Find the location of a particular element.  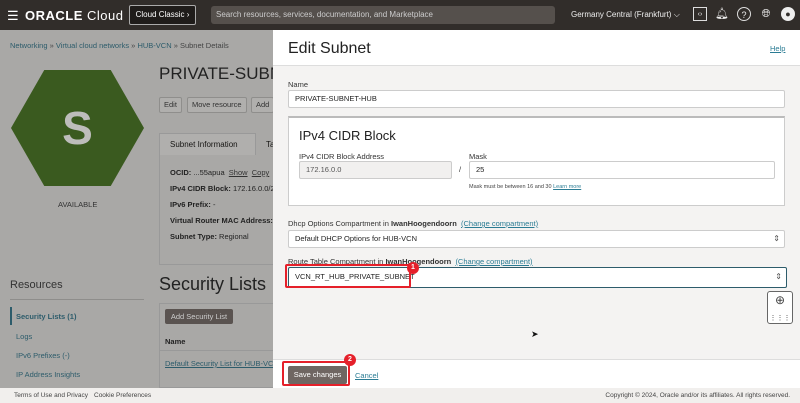

security-lists-heading: Security Lists is located at coordinates (213, 284).